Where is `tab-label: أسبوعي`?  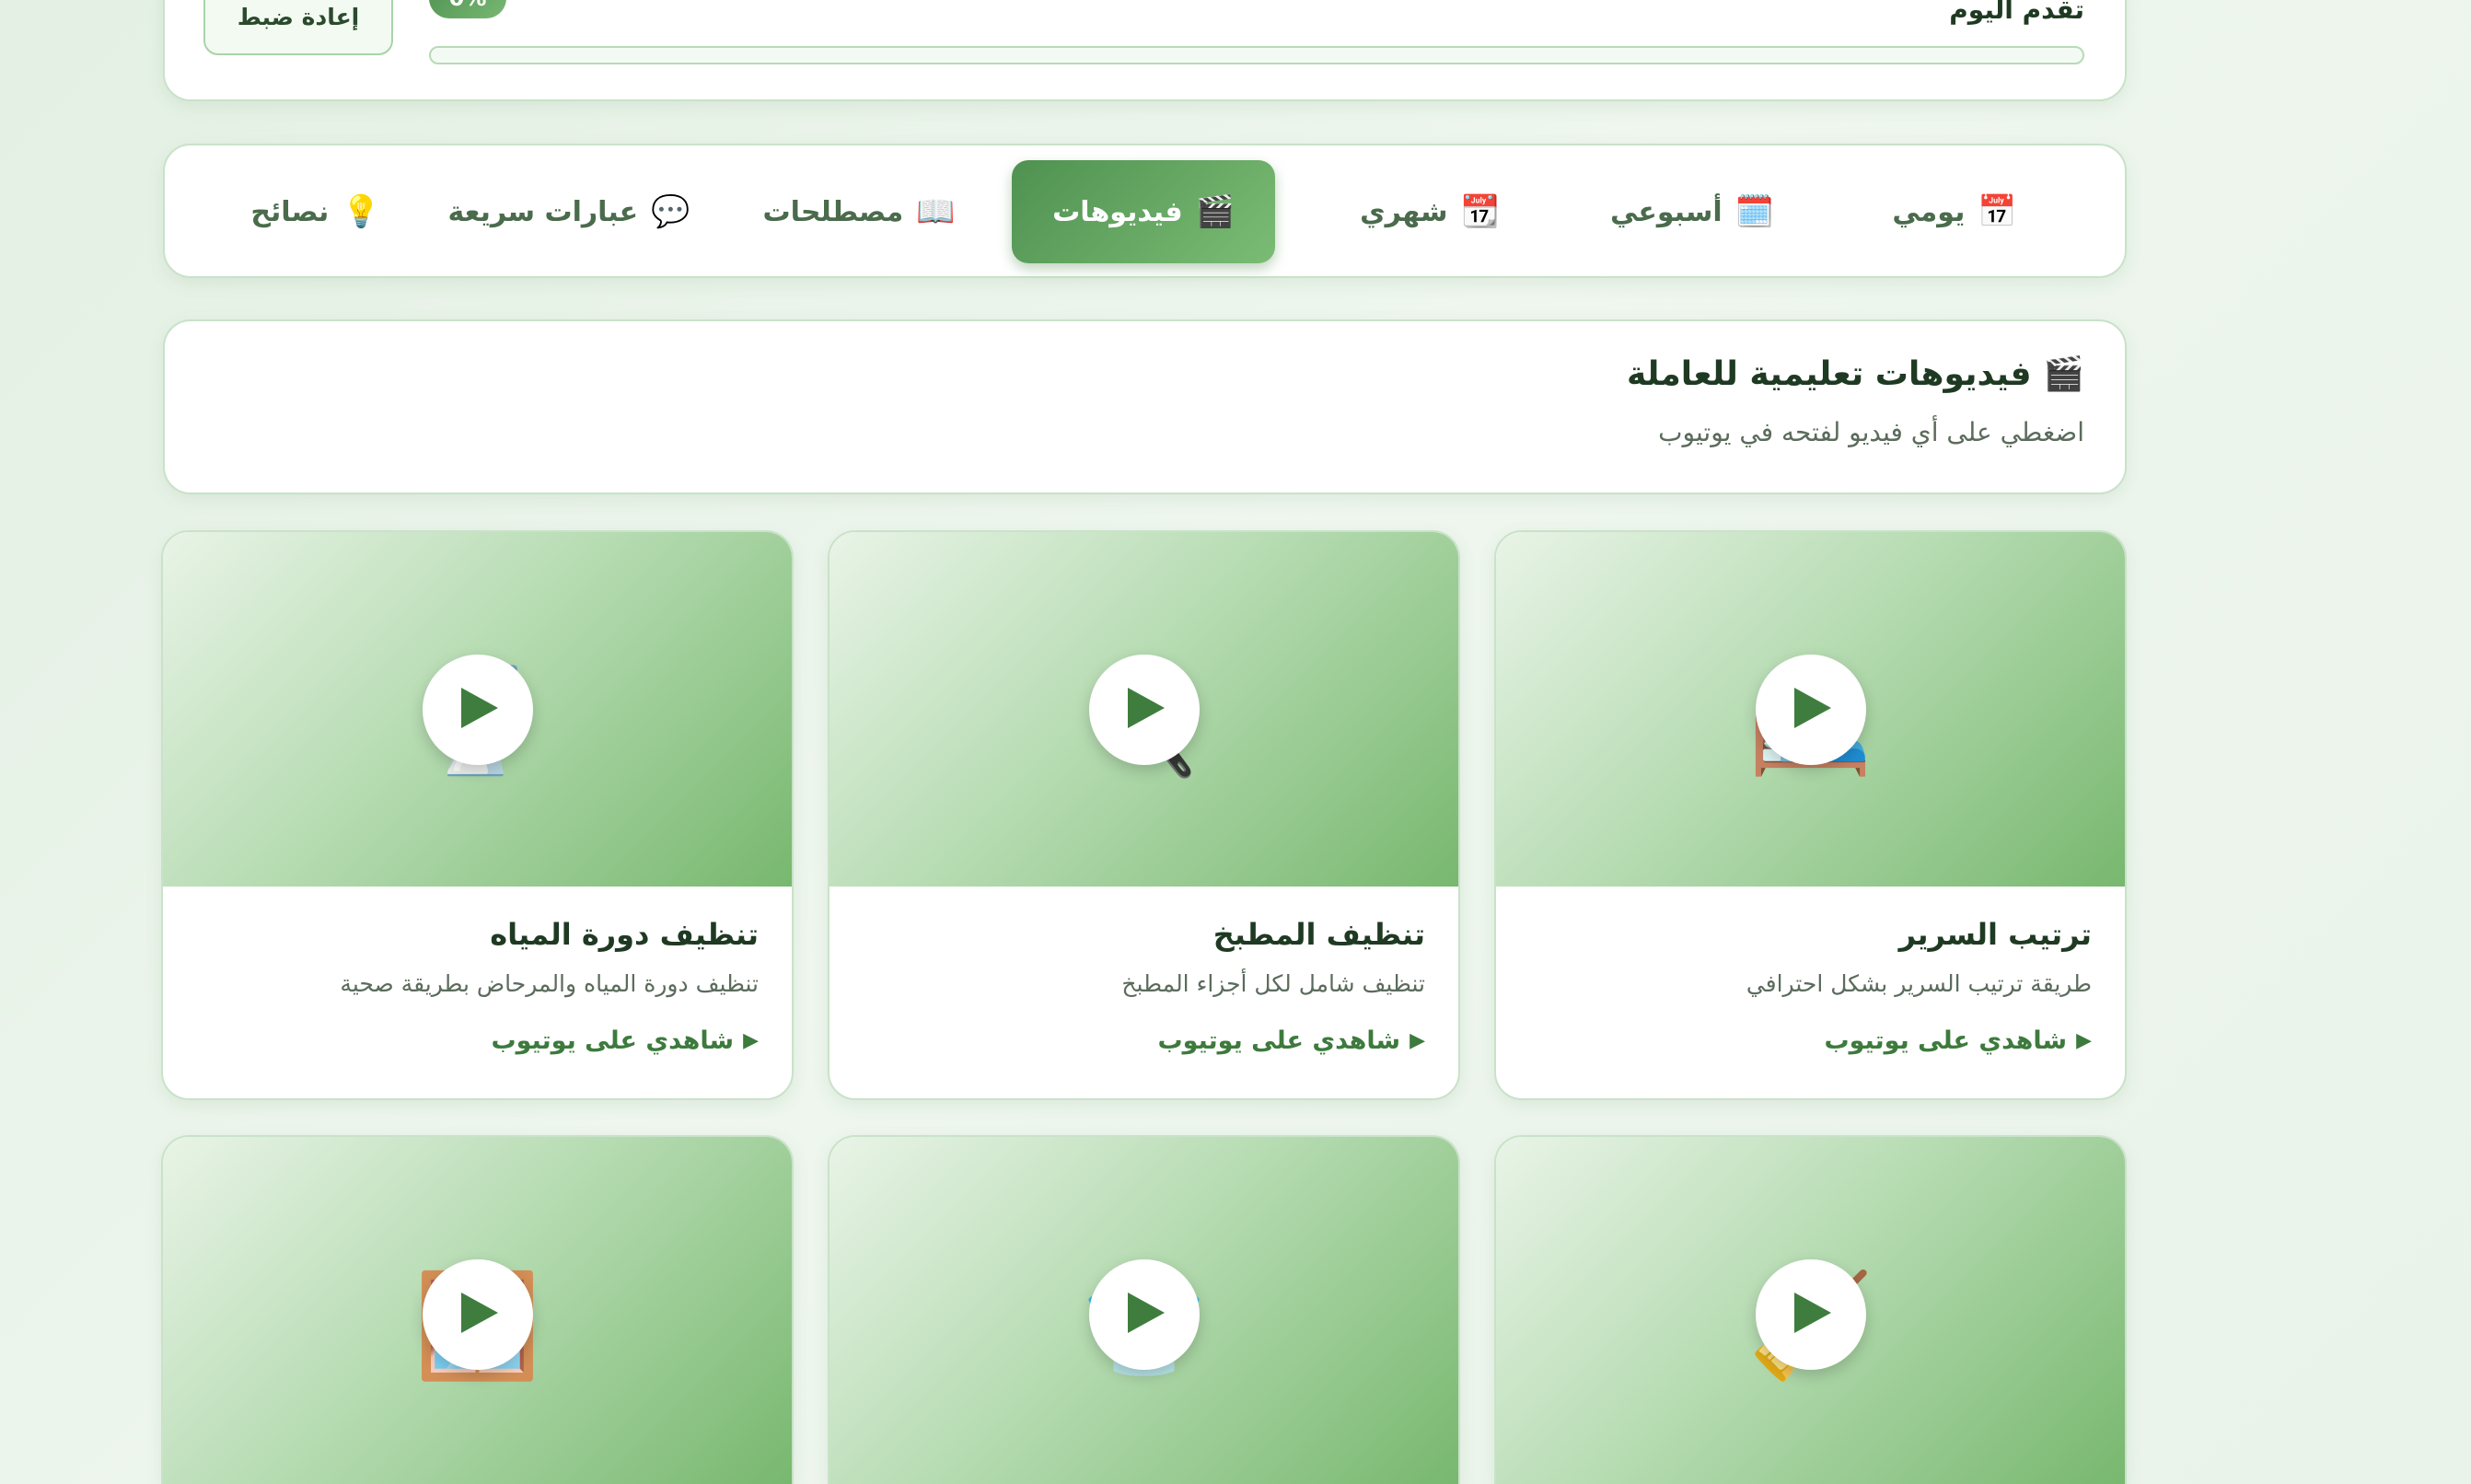 tab-label: أسبوعي is located at coordinates (1666, 211).